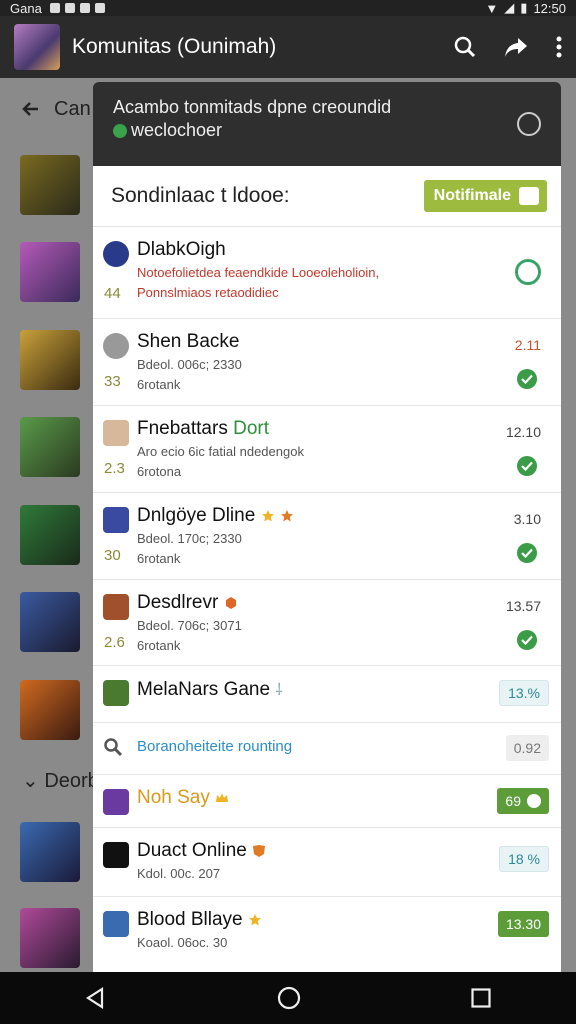 Image resolution: width=576 pixels, height=1024 pixels. I want to click on message-icon, so click(529, 196).